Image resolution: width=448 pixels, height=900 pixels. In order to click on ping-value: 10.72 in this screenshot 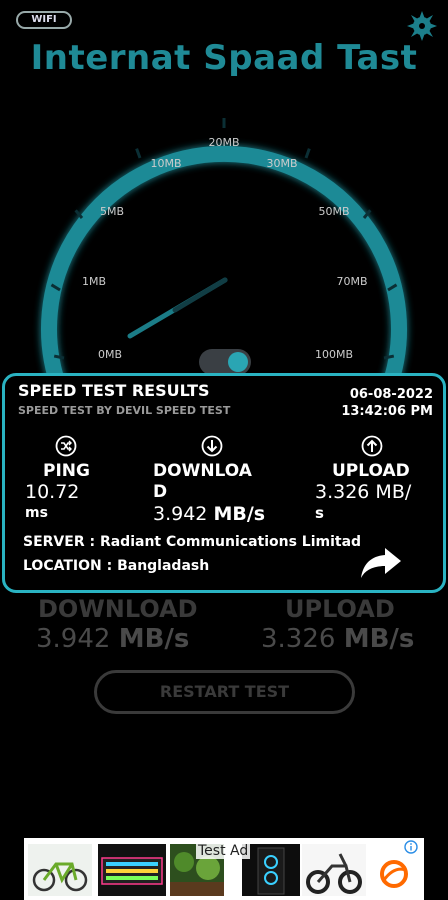, I will do `click(52, 492)`.